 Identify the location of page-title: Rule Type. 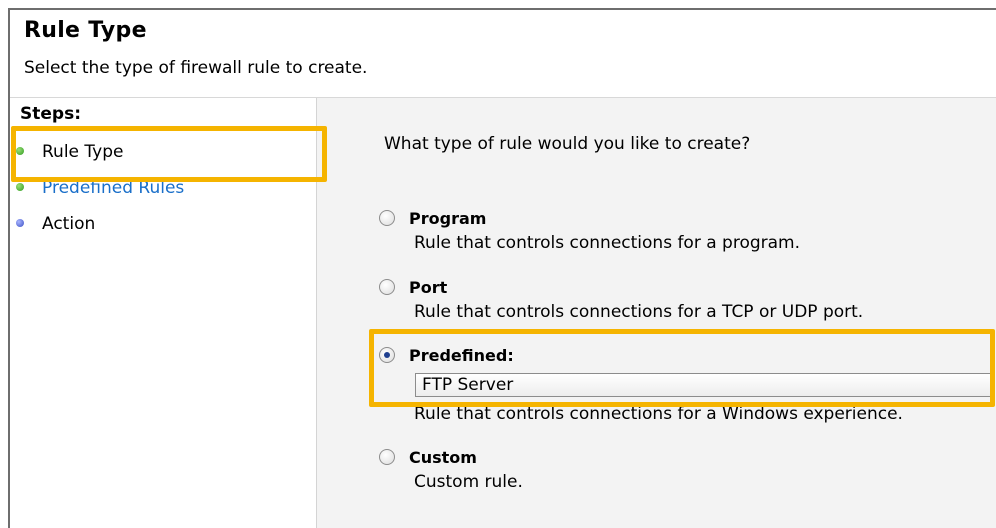
(85, 30).